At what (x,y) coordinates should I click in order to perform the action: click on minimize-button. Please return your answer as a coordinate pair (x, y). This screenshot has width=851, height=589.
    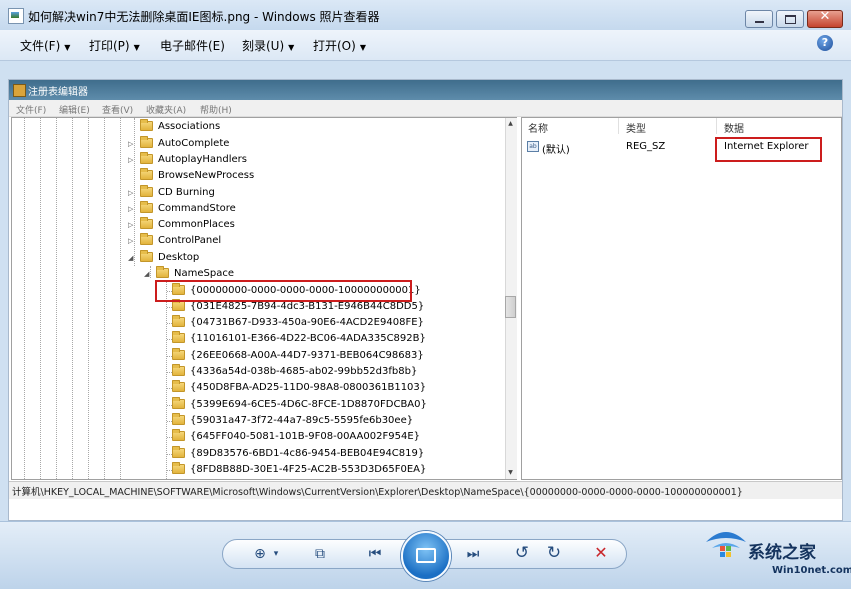
    Looking at the image, I should click on (759, 19).